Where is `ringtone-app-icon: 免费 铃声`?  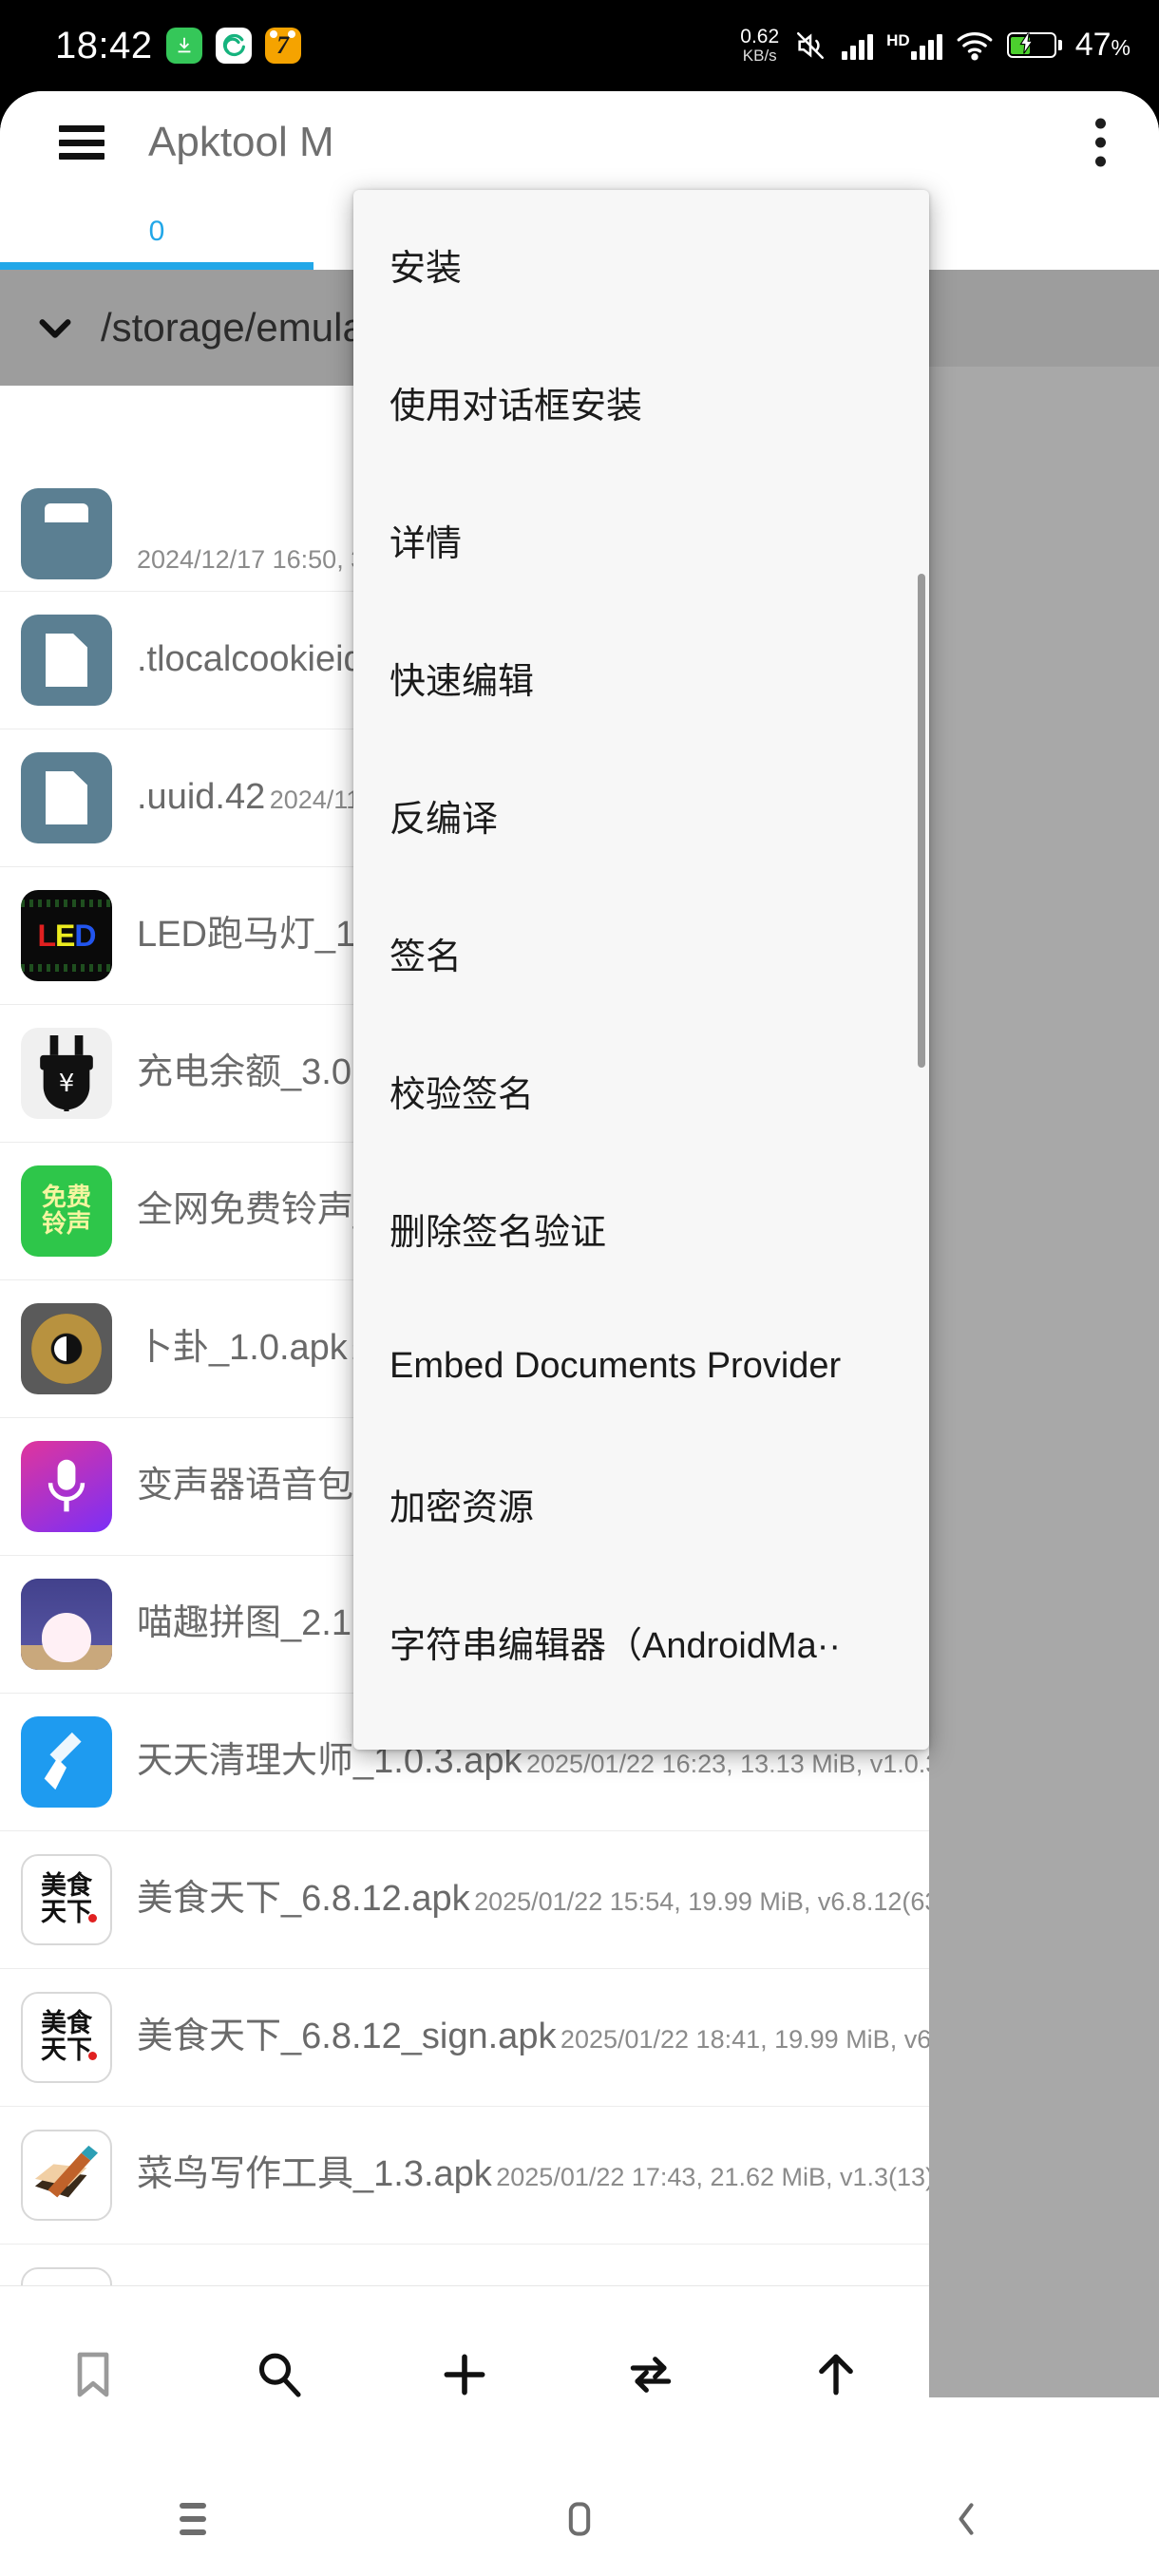
ringtone-app-icon: 免费 铃声 is located at coordinates (66, 1211).